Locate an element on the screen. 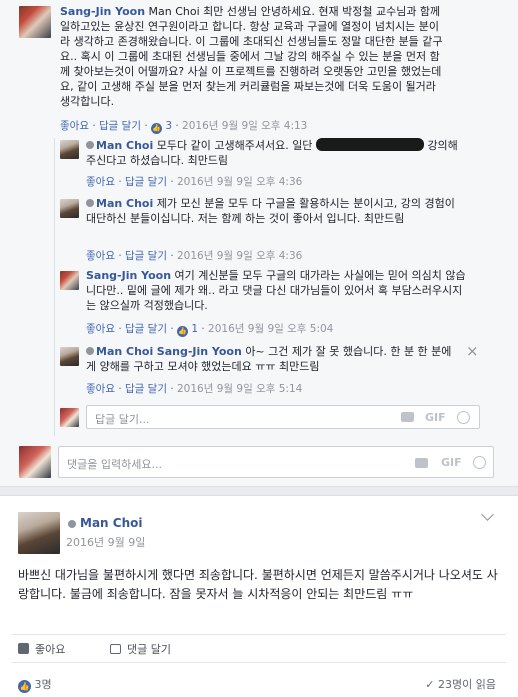 Image resolution: width=518 pixels, height=697 pixels. seen-count: ✓ 23명이 읽음 is located at coordinates (460, 684).